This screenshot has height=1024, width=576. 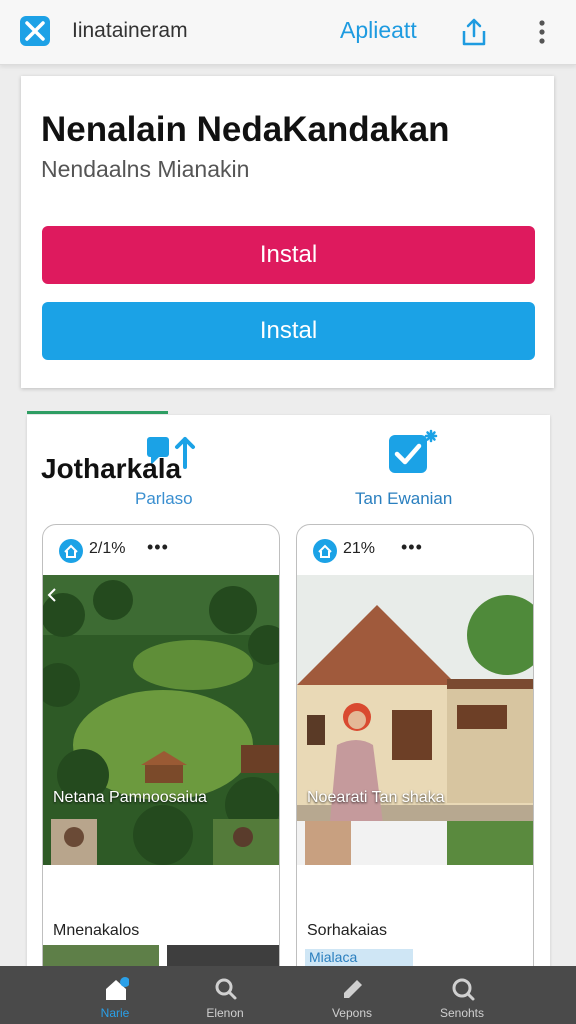 What do you see at coordinates (107, 548) in the screenshot?
I see `battery-percent: 2/1%` at bounding box center [107, 548].